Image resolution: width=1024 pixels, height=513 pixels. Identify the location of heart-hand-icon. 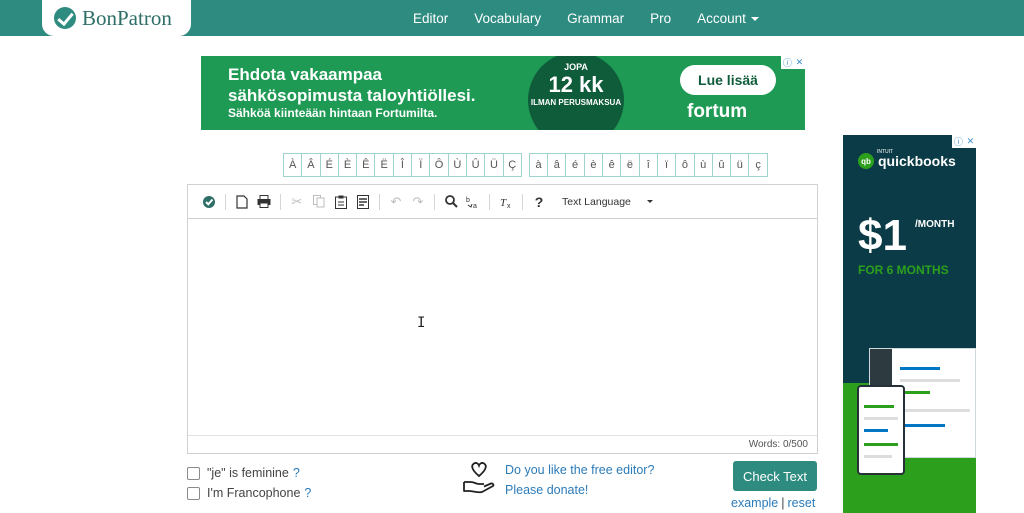
(479, 480).